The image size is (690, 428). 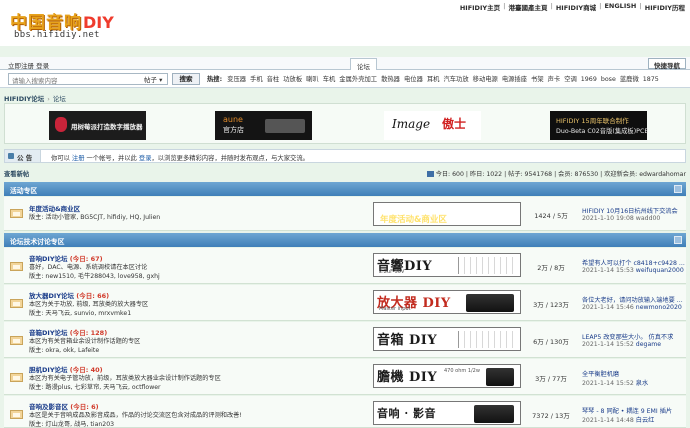 I want to click on register-link: 立即注册, so click(x=21, y=66).